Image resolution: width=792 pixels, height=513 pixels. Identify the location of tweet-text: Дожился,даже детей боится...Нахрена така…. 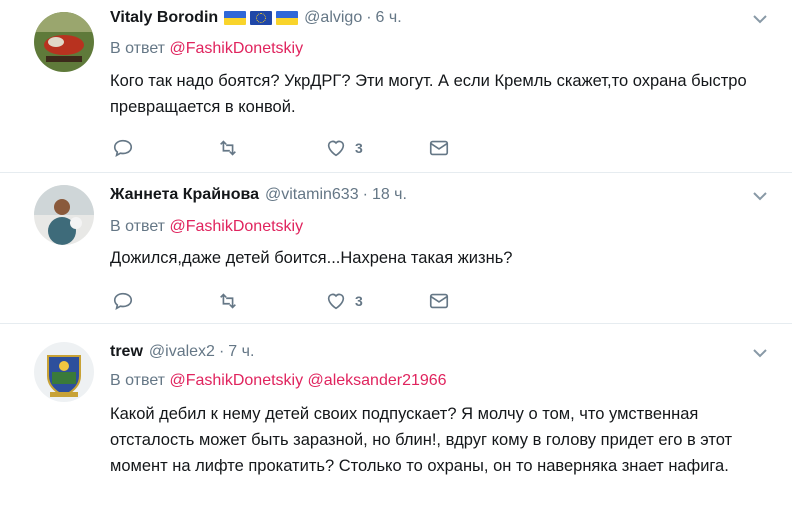
(311, 258).